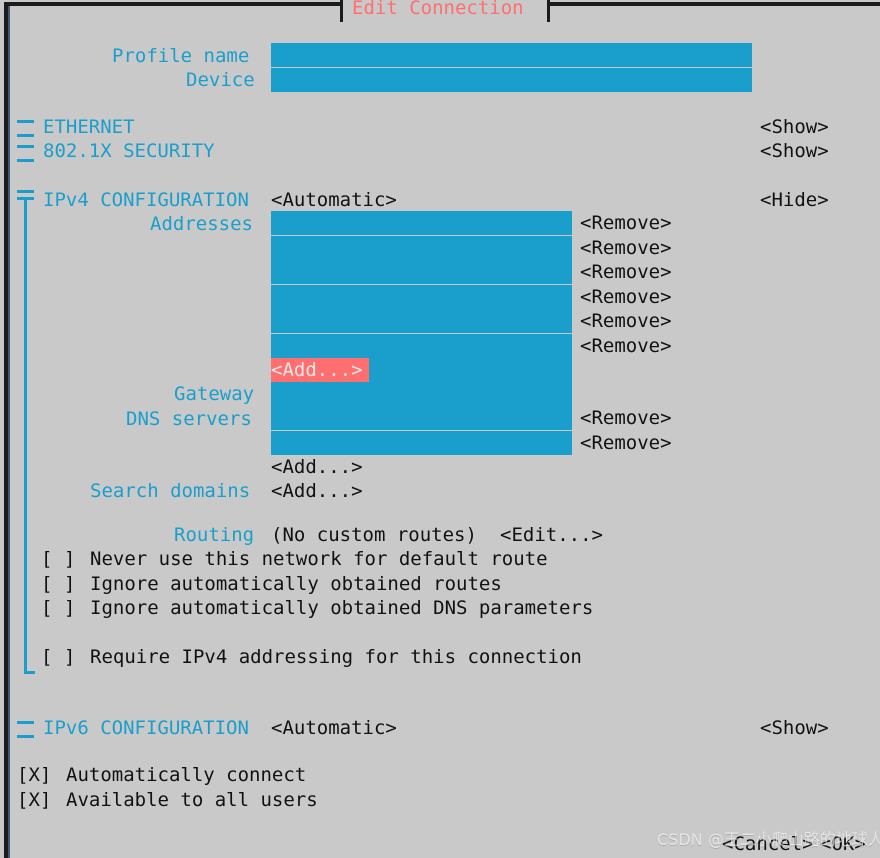  Describe the element at coordinates (548, 11) in the screenshot. I see `title-bar-tick-right` at that location.